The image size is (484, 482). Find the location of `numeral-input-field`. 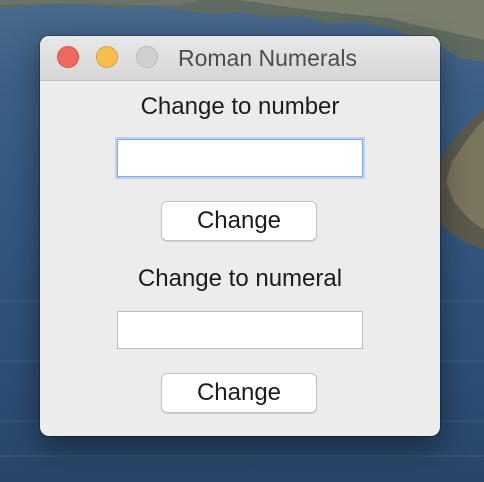

numeral-input-field is located at coordinates (240, 158).